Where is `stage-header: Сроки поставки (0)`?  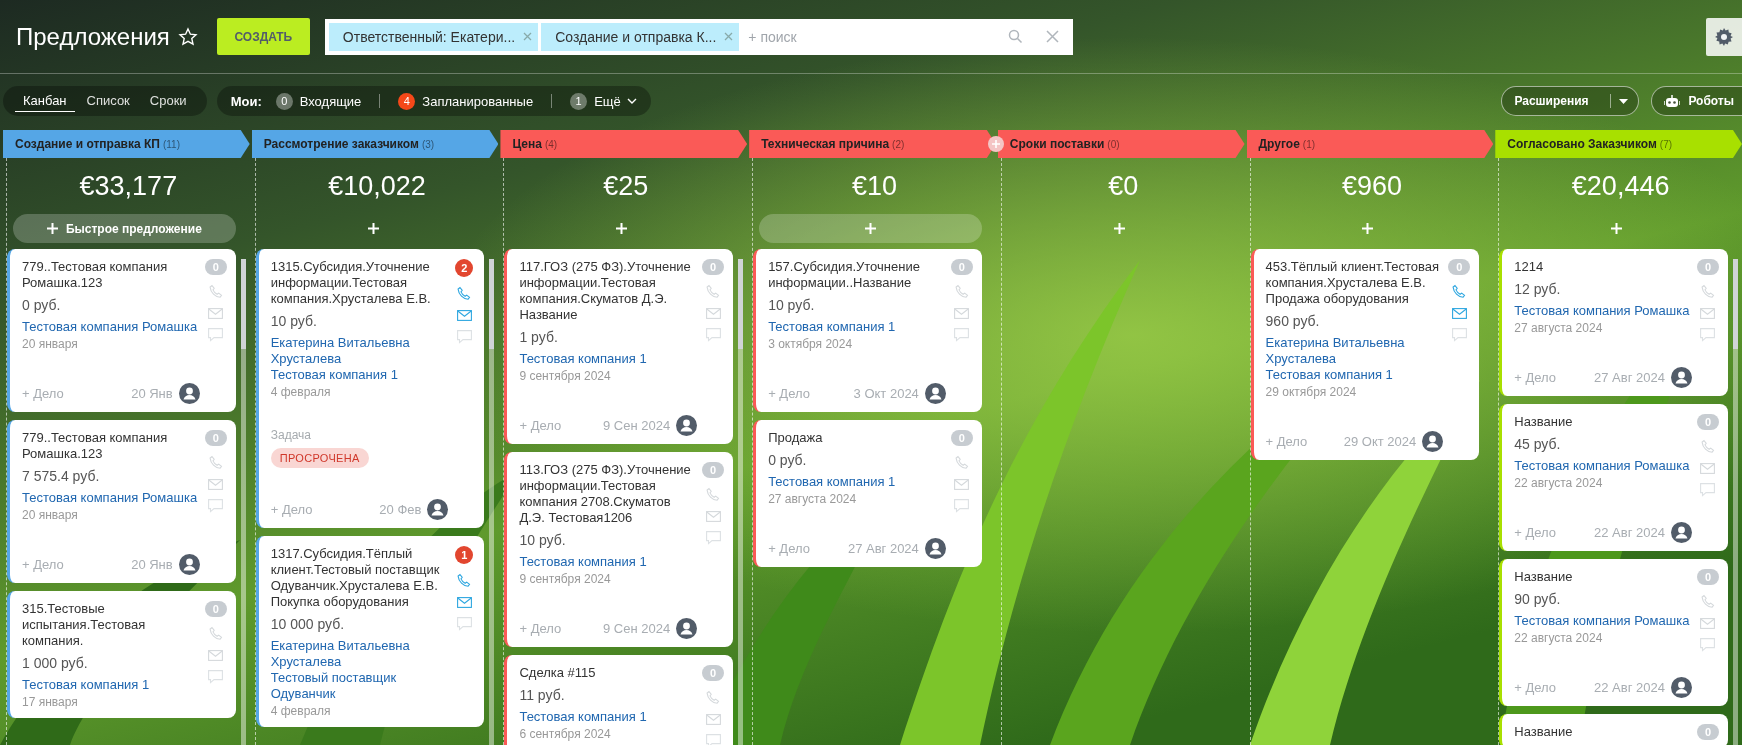 stage-header: Сроки поставки (0) is located at coordinates (1121, 144).